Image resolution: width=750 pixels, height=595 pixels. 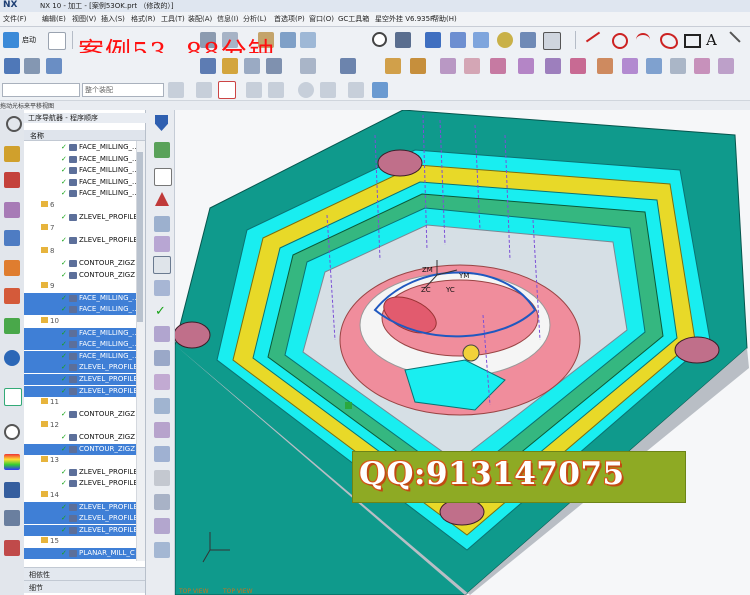 I want to click on check-icon: ✓, so click(x=160, y=311).